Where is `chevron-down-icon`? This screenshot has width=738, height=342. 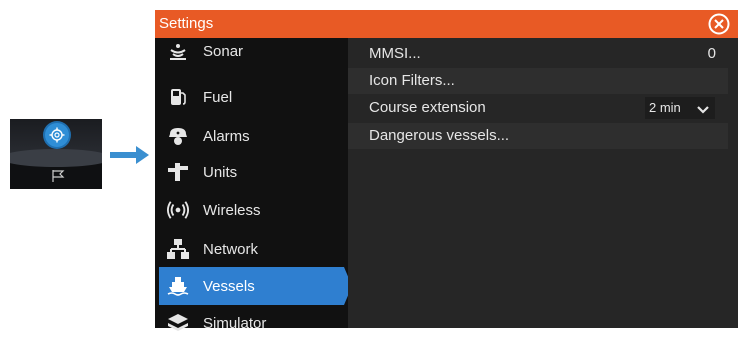
chevron-down-icon is located at coordinates (703, 111).